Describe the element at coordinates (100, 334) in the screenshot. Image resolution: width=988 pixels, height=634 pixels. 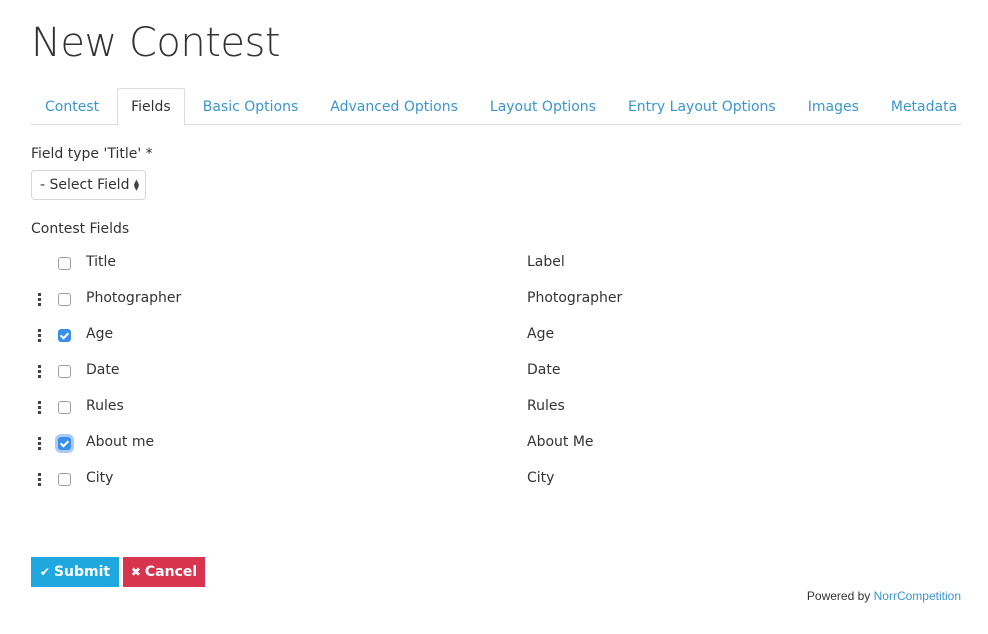
I see `field-name: Age` at that location.